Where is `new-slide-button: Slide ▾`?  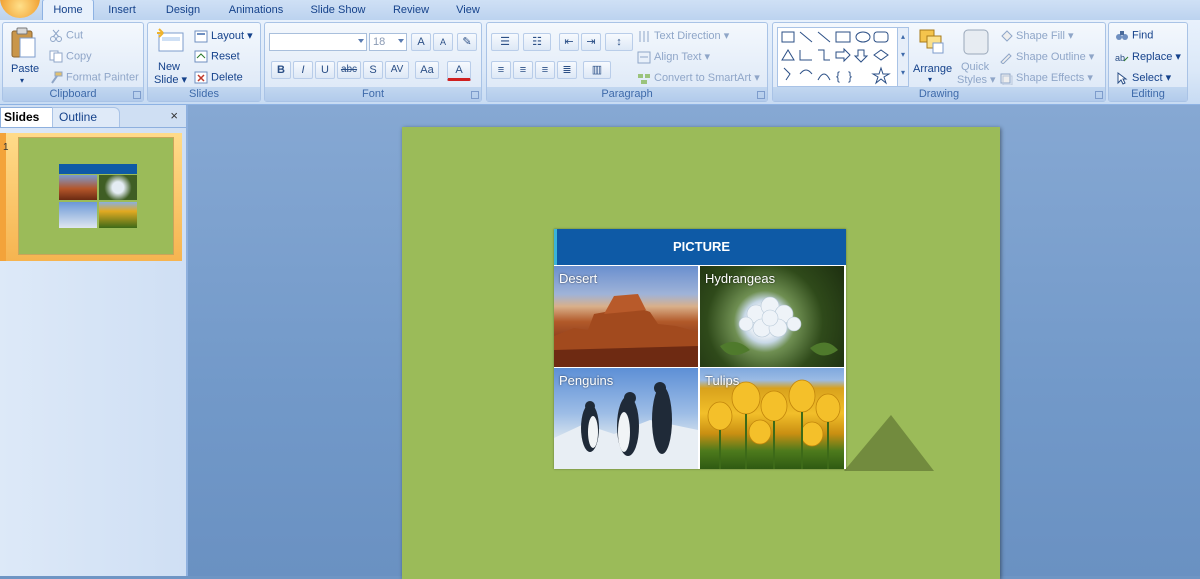 new-slide-button: Slide ▾ is located at coordinates (170, 79).